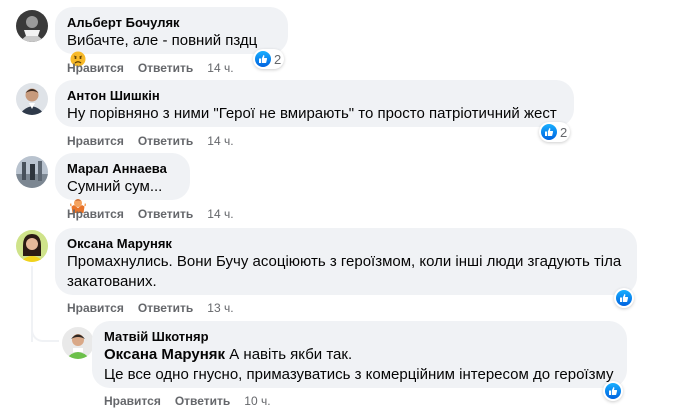 The width and height of the screenshot is (676, 410). Describe the element at coordinates (346, 244) in the screenshot. I see `comment-author: Оксана Маруняк` at that location.